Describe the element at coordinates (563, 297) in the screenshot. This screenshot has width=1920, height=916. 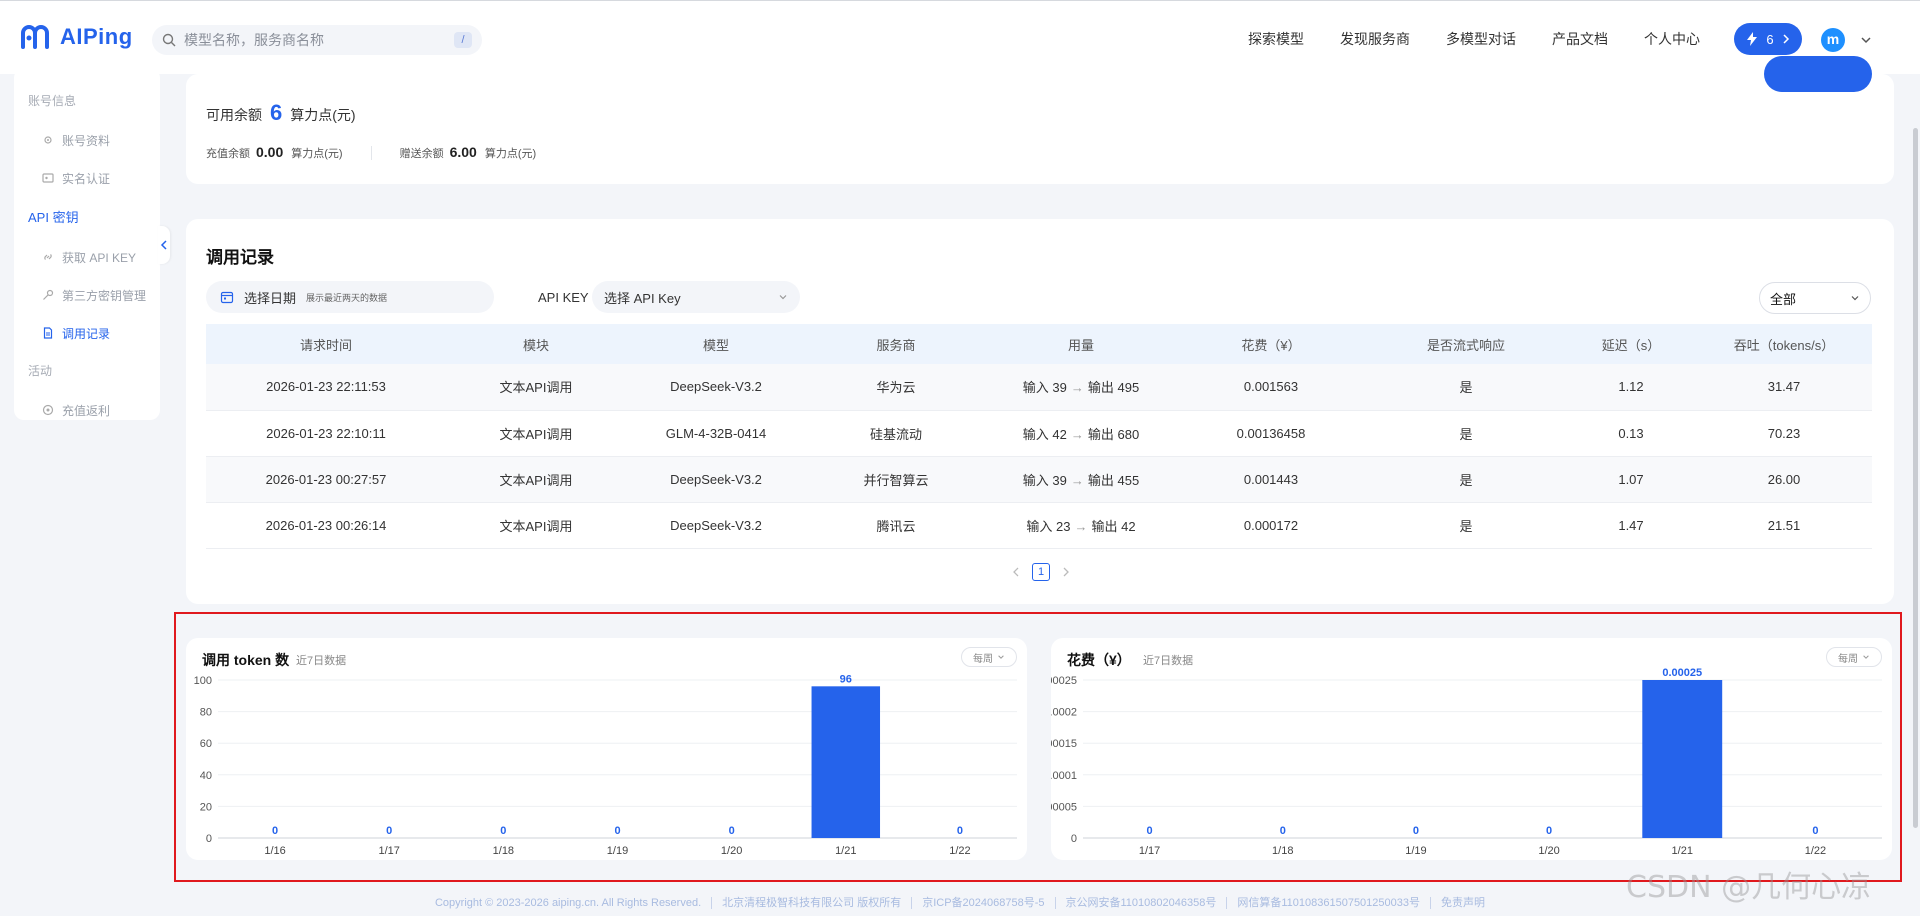
I see `api-key-filter-label: API KEY` at that location.